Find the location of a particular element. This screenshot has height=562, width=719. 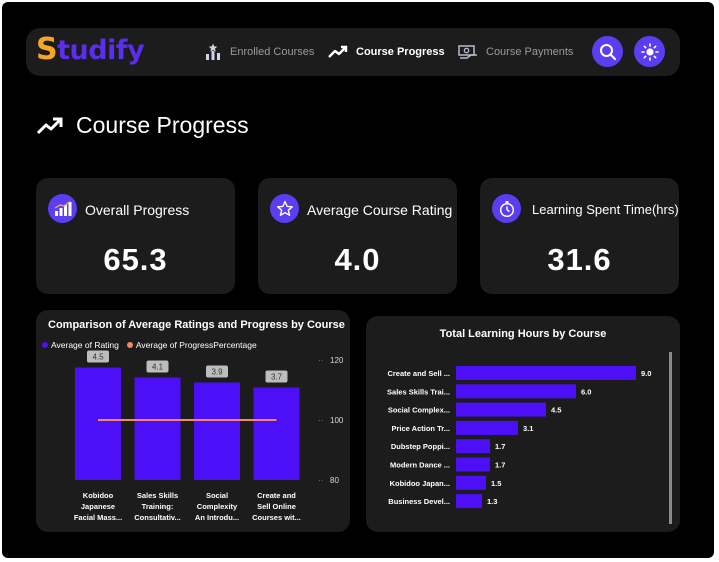

scrollbar-thumb is located at coordinates (670, 438).